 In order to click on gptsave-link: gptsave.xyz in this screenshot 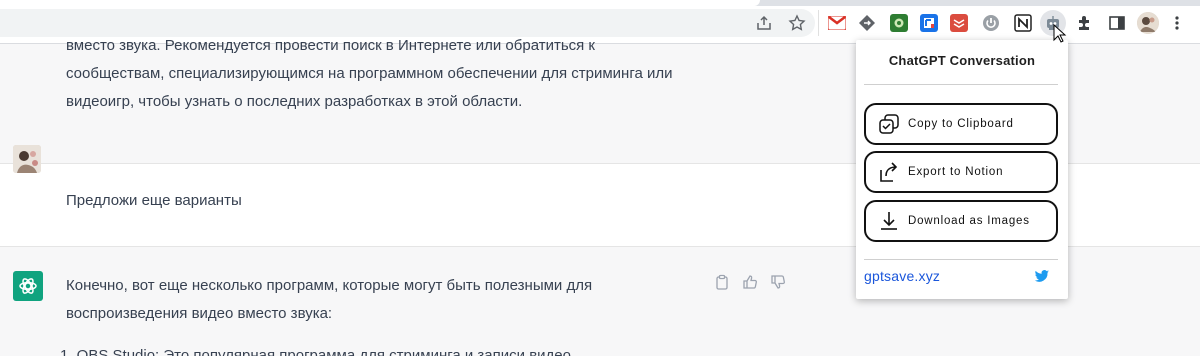, I will do `click(902, 276)`.